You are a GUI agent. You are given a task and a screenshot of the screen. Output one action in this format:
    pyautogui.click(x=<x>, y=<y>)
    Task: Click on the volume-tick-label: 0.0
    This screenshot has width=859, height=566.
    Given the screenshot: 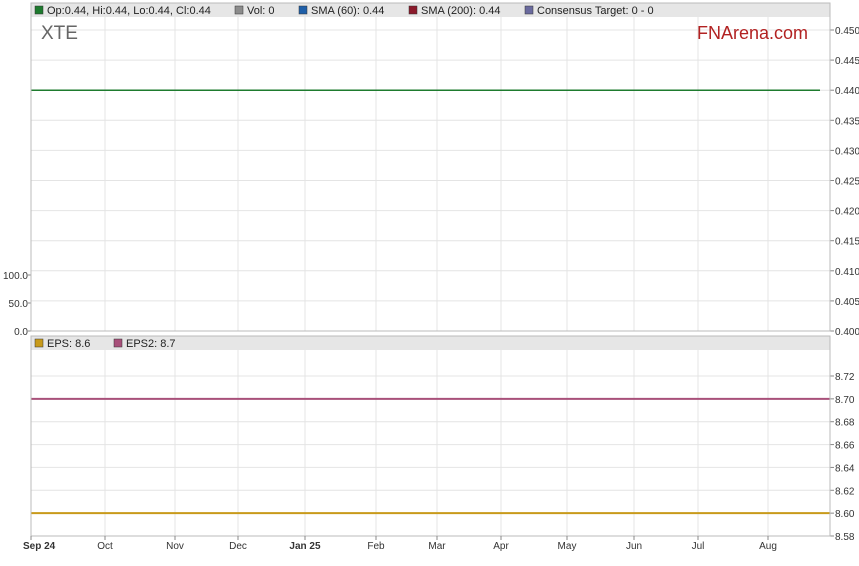 What is the action you would take?
    pyautogui.click(x=21, y=332)
    